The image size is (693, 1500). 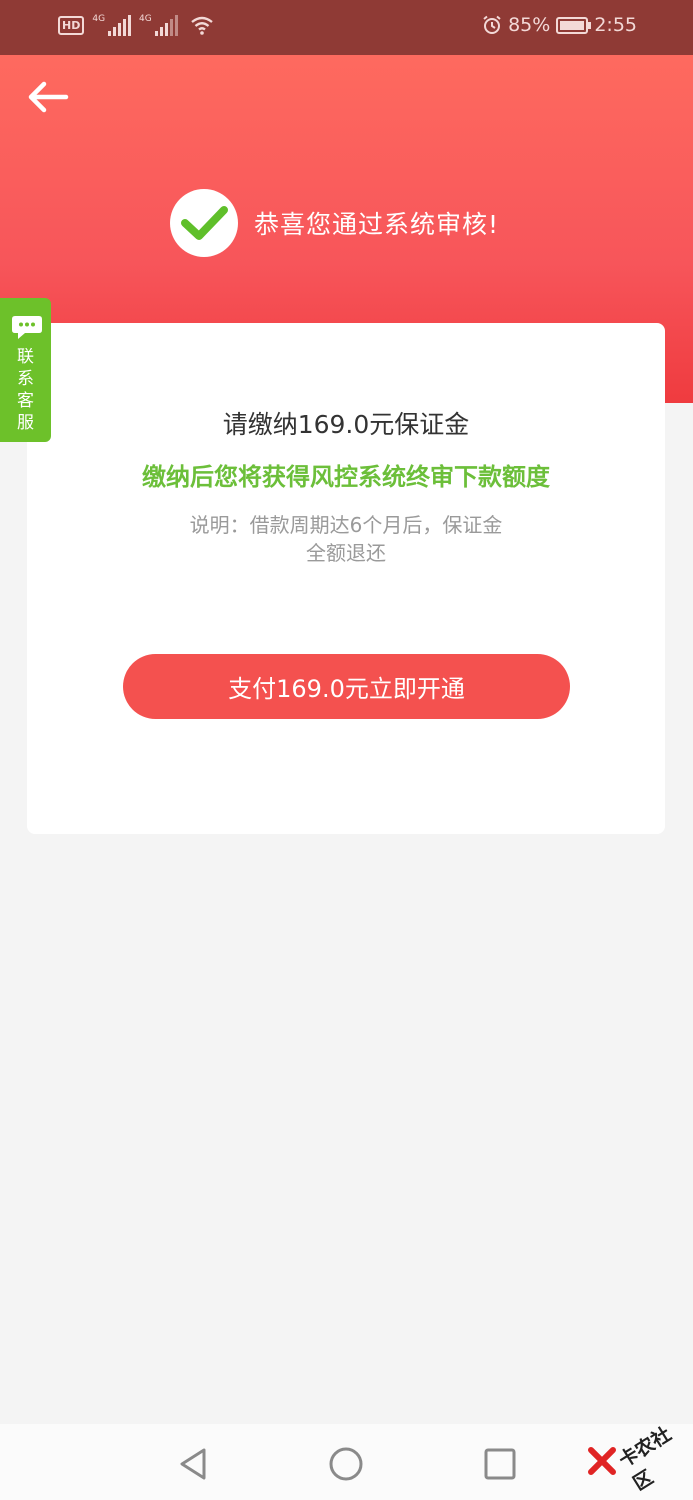 I want to click on deposit-title: 请缴纳169.0元保证金, so click(x=346, y=424).